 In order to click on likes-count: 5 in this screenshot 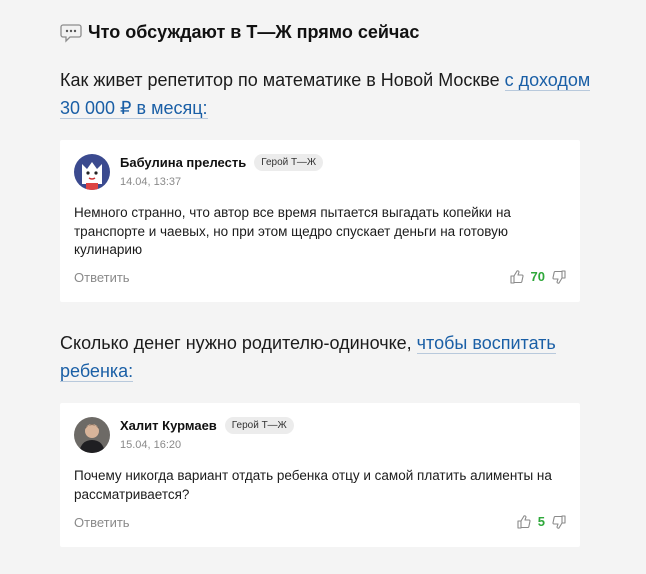, I will do `click(541, 521)`.